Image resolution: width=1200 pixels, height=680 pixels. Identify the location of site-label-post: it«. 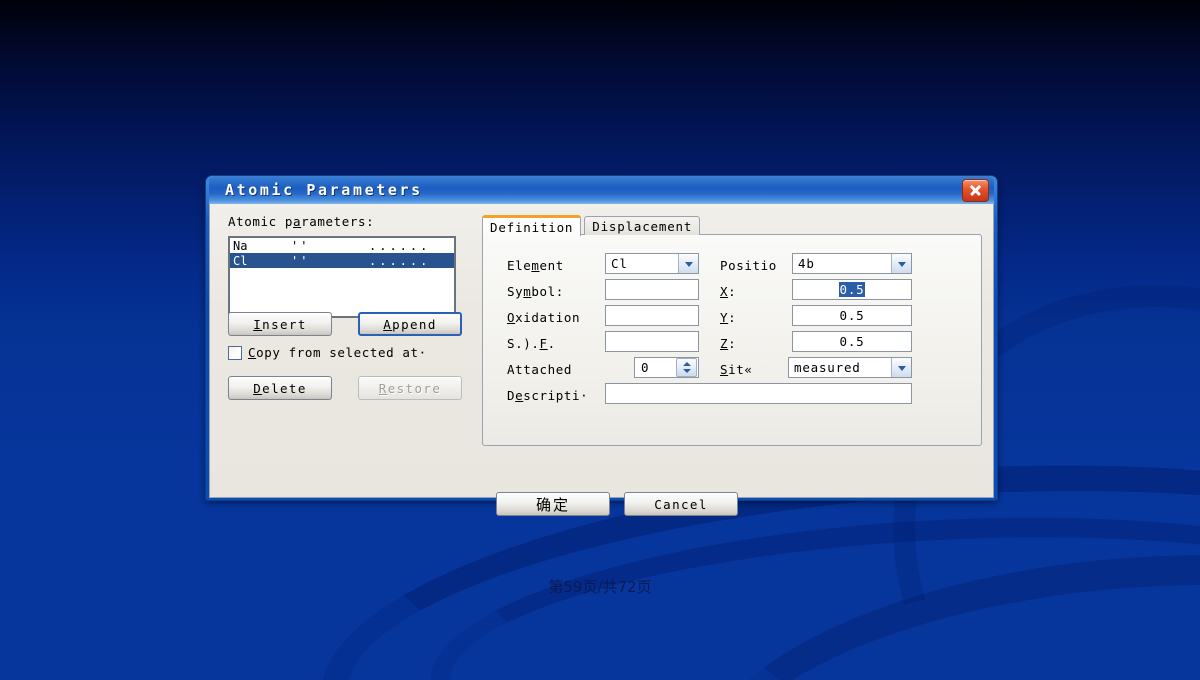
(740, 369).